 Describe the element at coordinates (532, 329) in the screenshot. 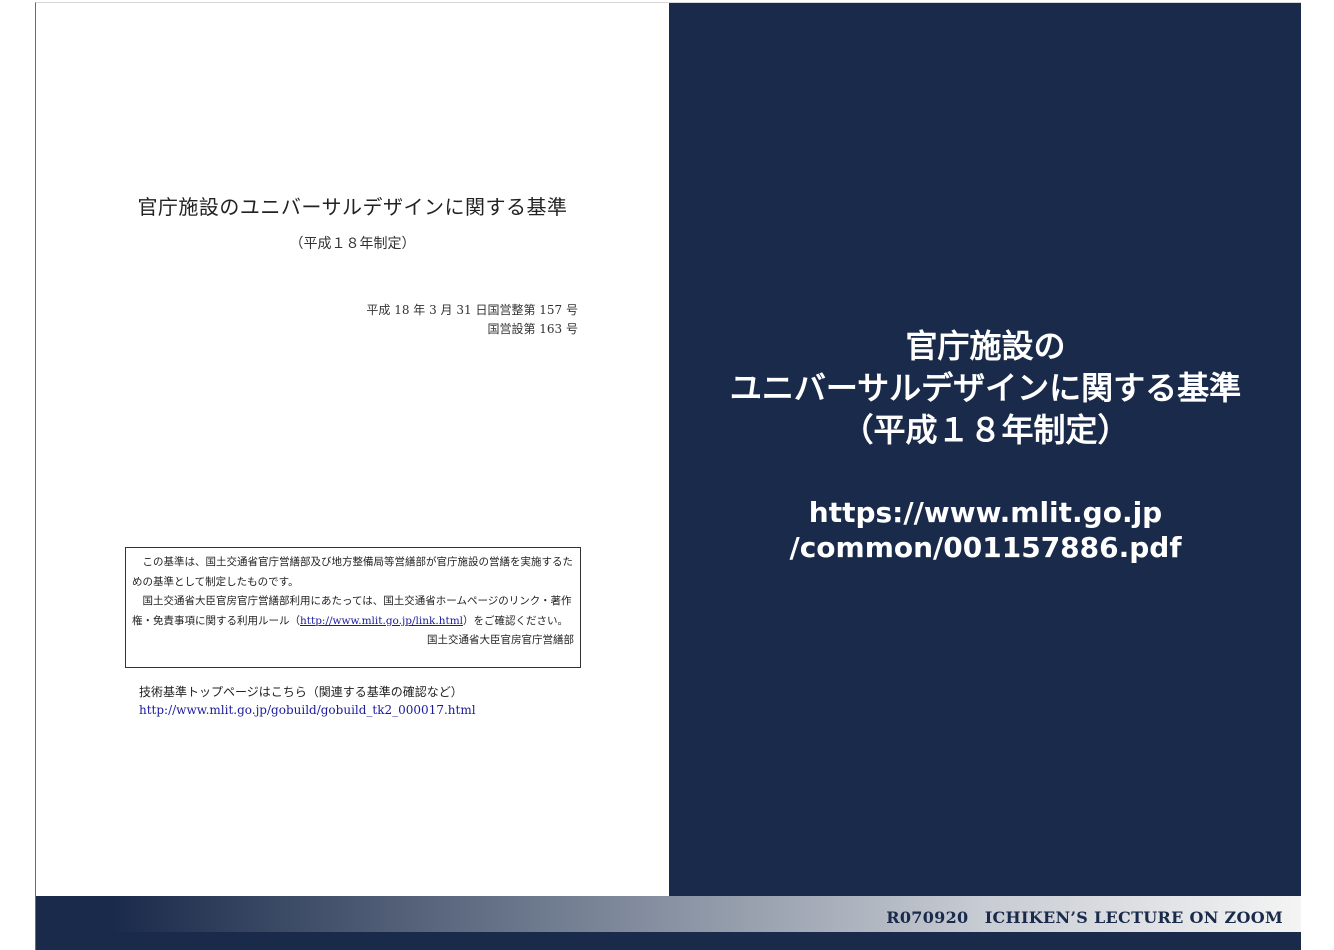

I see `document-reference-line2: 国営設第 163 号` at that location.